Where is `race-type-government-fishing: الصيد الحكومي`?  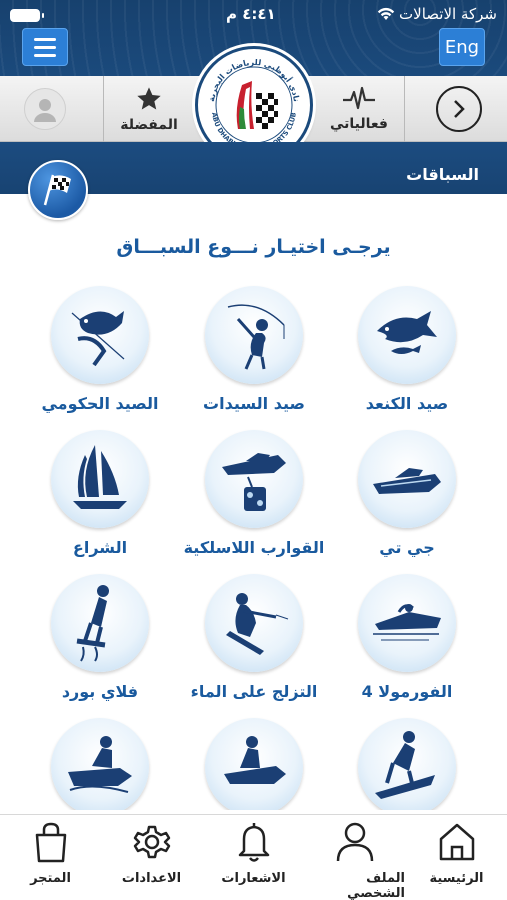
race-type-government-fishing: الصيد الحكومي is located at coordinates (100, 349).